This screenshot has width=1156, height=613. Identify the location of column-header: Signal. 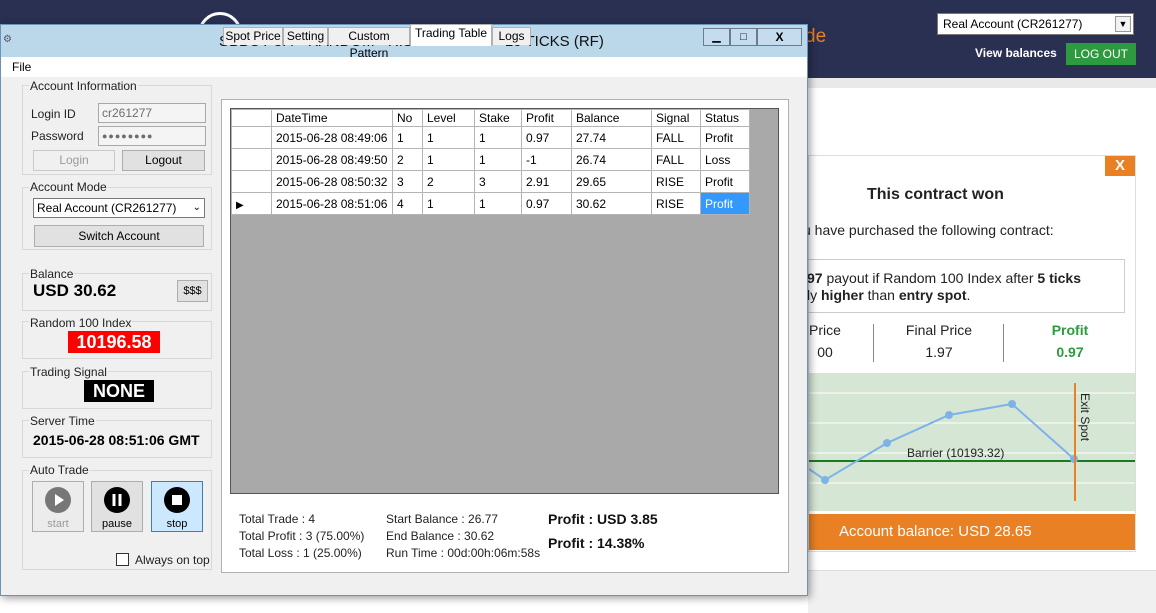
(676, 118).